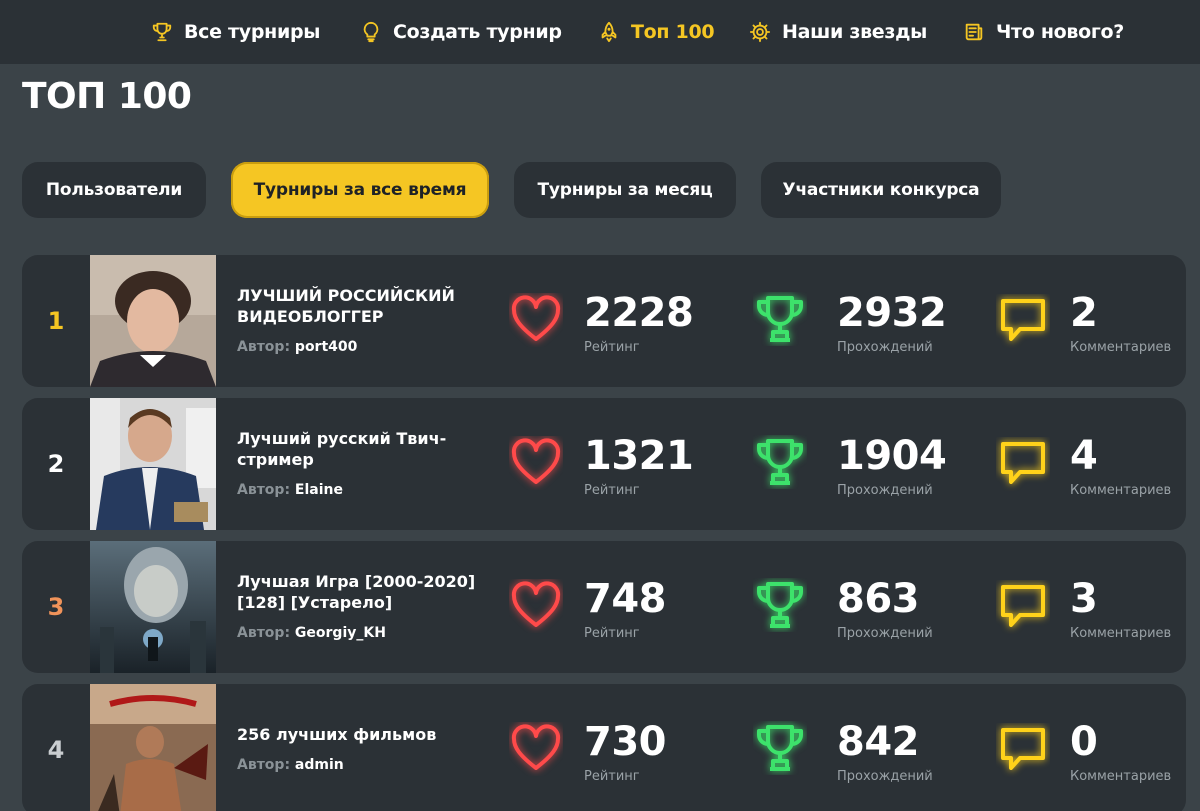 The width and height of the screenshot is (1200, 811). What do you see at coordinates (114, 190) in the screenshot?
I see `tab-users: Пользователи` at bounding box center [114, 190].